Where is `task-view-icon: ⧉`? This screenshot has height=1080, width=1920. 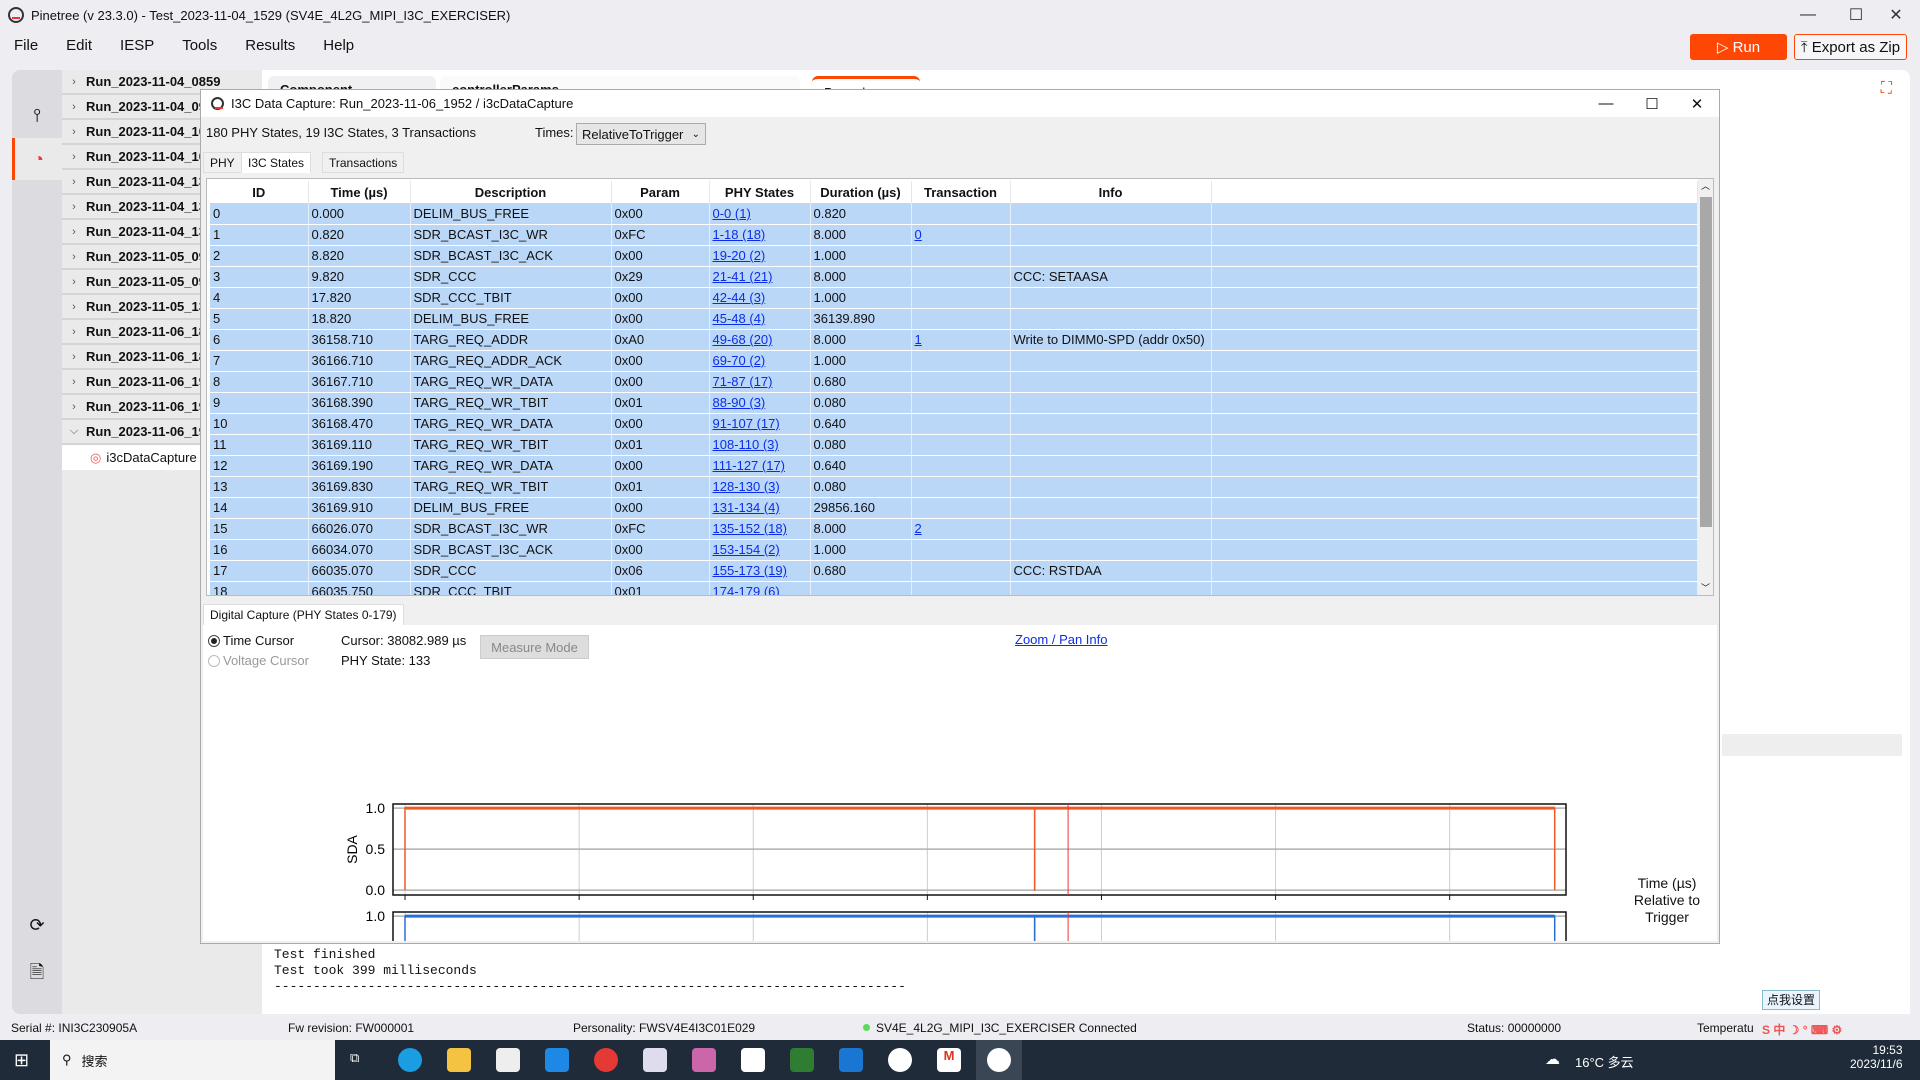 task-view-icon: ⧉ is located at coordinates (354, 1058).